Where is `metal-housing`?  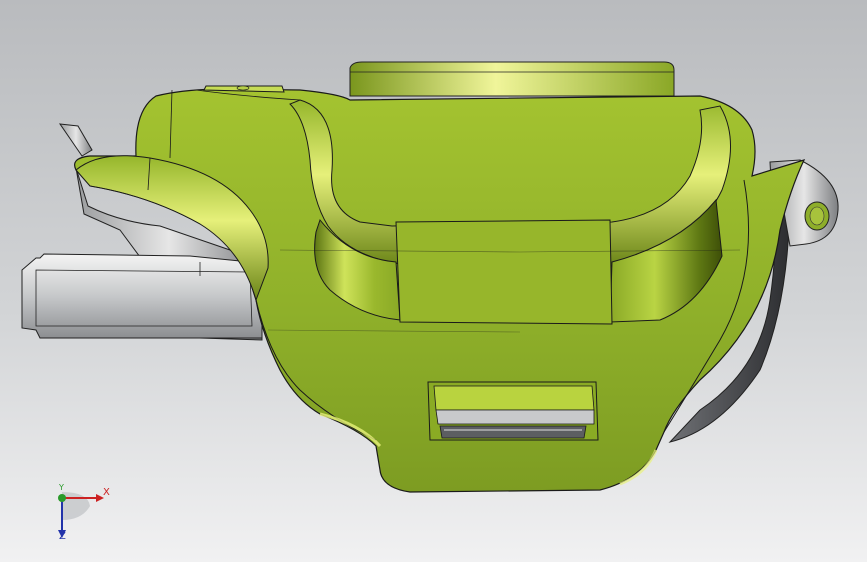
metal-housing is located at coordinates (142, 296).